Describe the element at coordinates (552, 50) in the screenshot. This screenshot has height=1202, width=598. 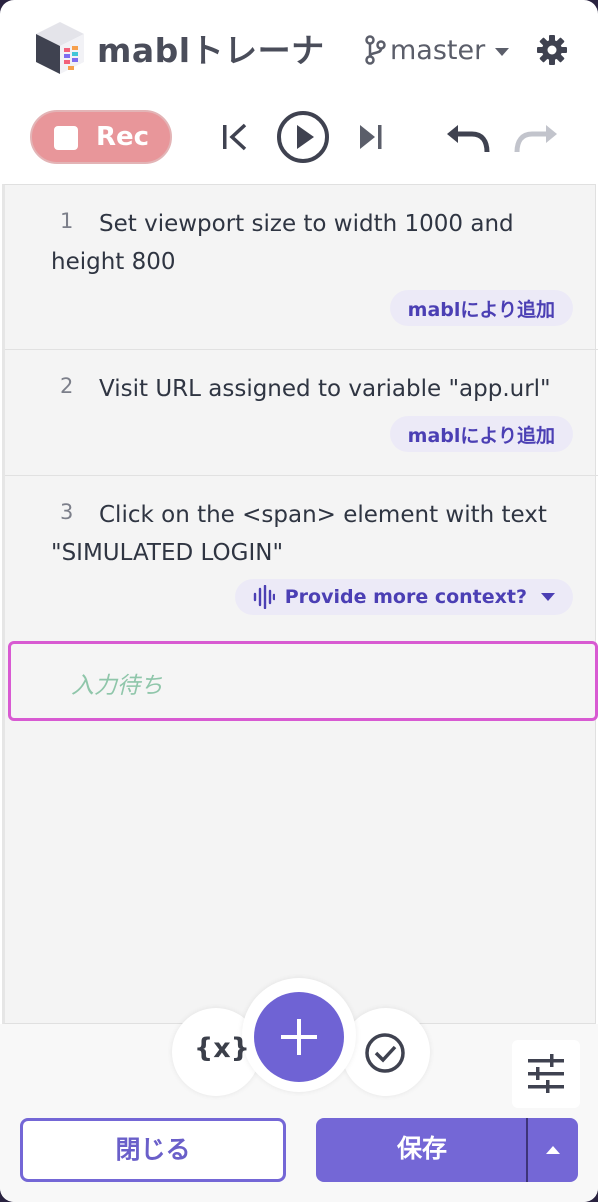
I see `gear-icon` at that location.